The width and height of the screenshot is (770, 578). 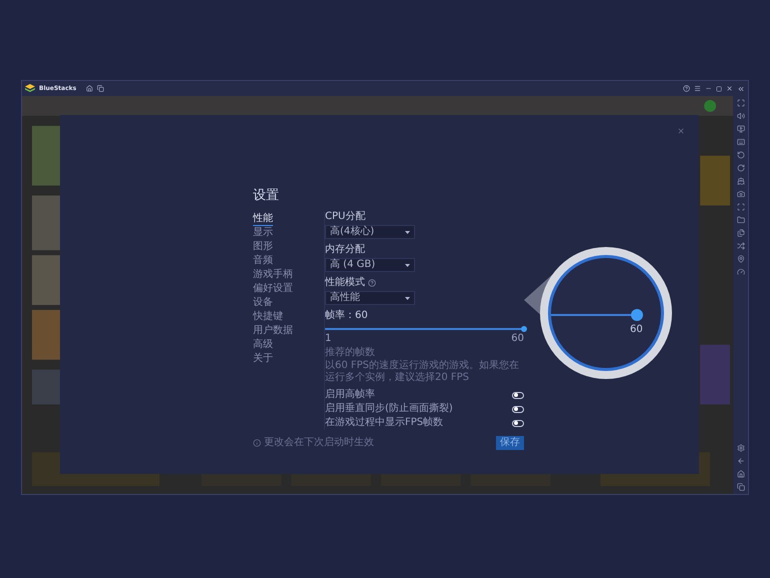 I want to click on maximize-icon, so click(x=719, y=89).